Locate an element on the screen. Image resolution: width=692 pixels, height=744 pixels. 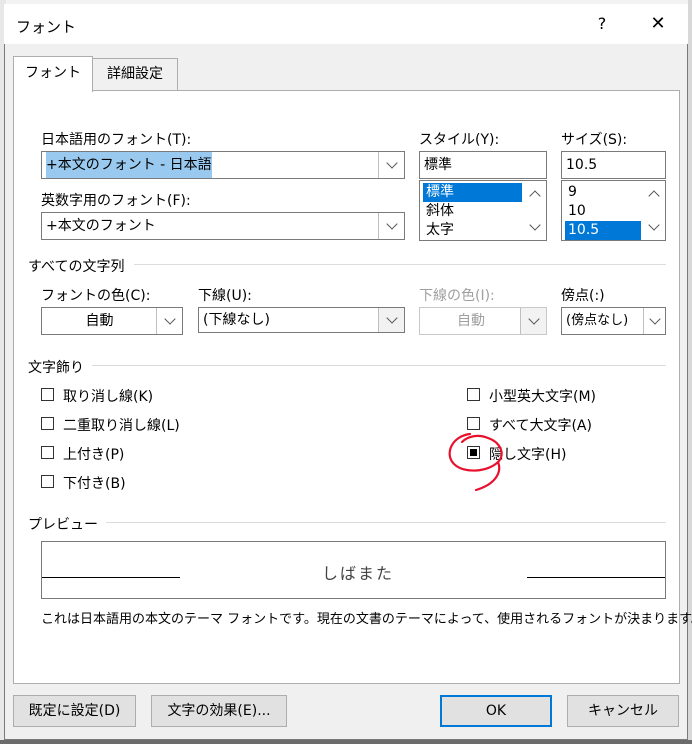
background-edge-bottom is located at coordinates (346, 742).